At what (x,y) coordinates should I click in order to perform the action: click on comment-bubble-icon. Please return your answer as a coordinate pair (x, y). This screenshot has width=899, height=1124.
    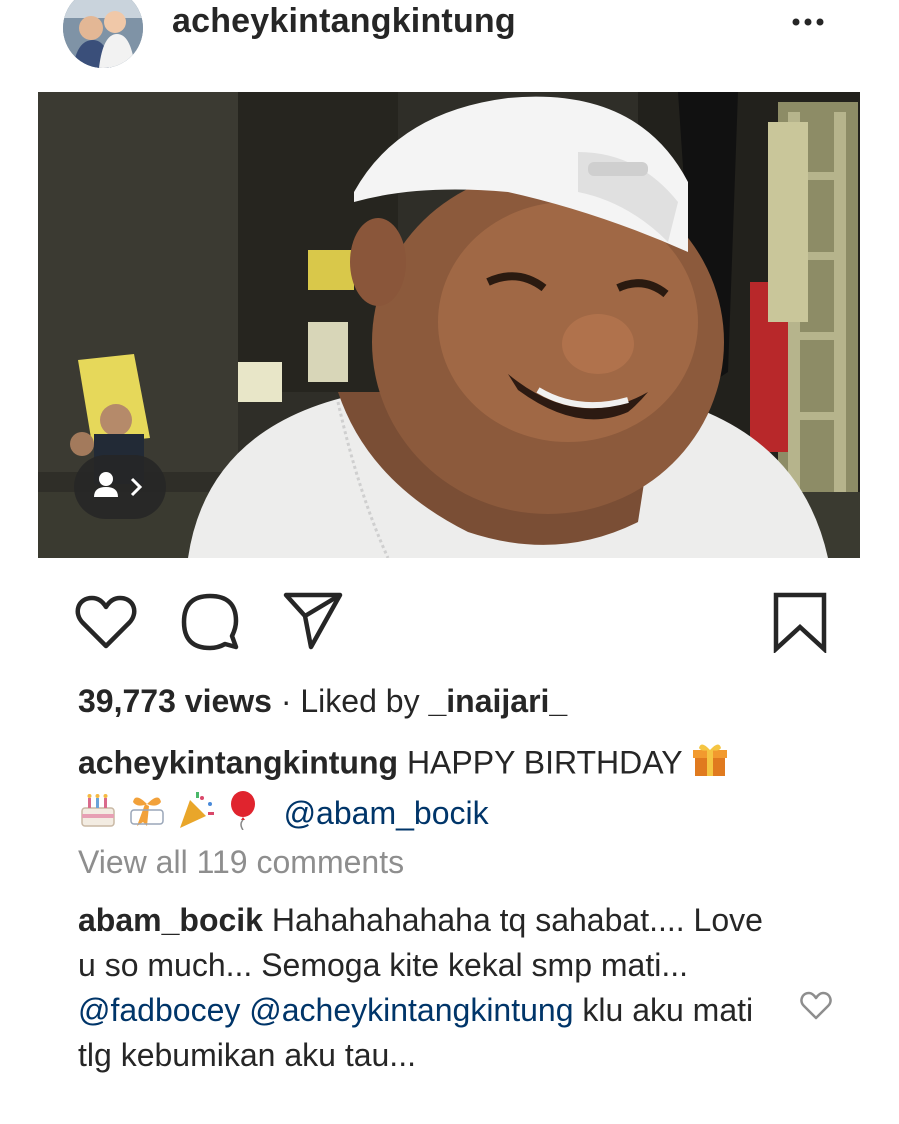
    Looking at the image, I should click on (210, 622).